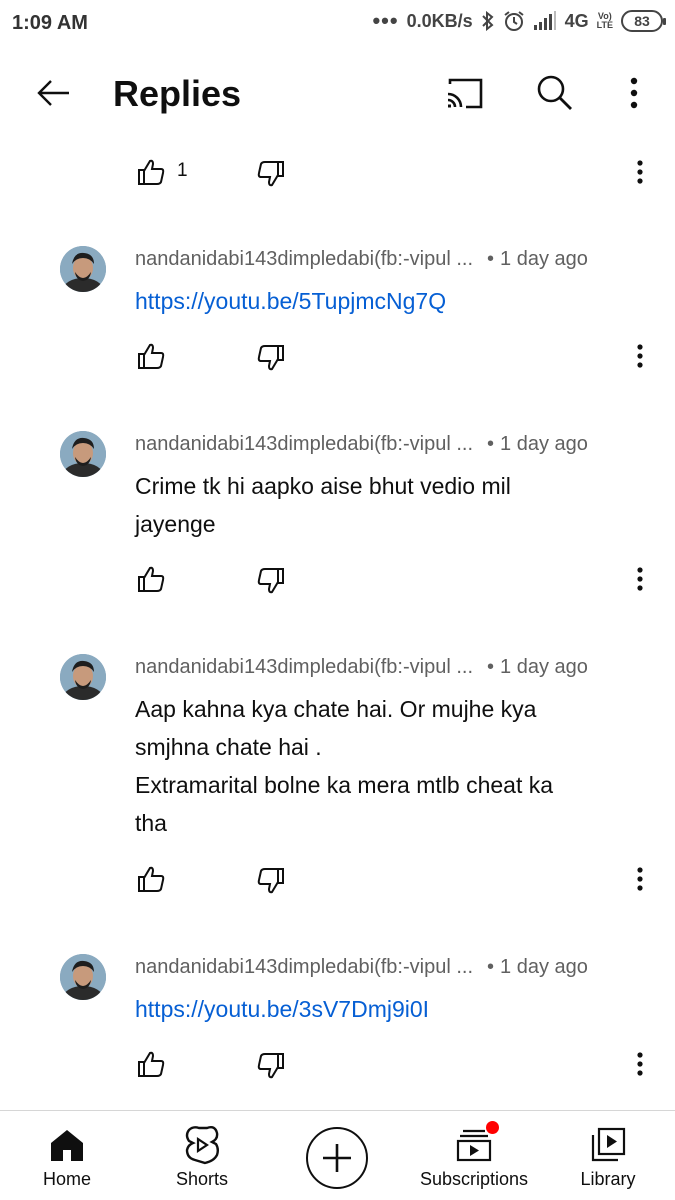 The width and height of the screenshot is (675, 1200). I want to click on nav-library-label: Library, so click(608, 1179).